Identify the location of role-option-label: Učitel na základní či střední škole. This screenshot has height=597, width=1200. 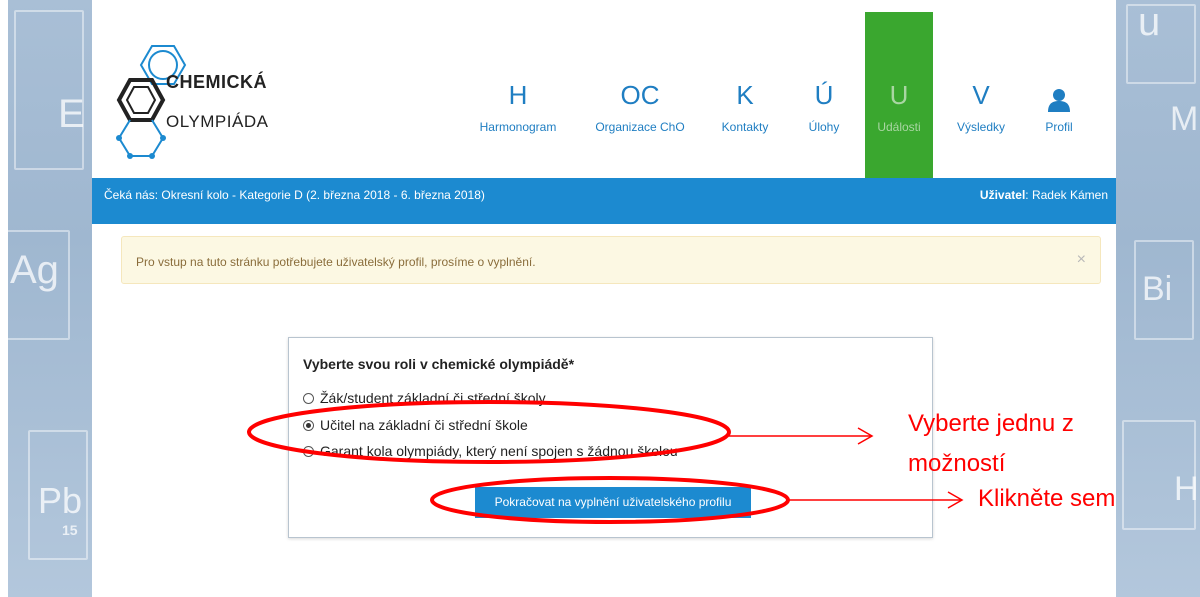
(424, 425).